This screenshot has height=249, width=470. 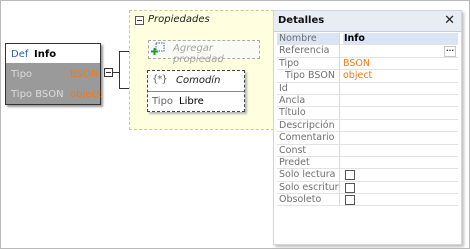 What do you see at coordinates (350, 175) in the screenshot?
I see `solo-lectura-checkbox` at bounding box center [350, 175].